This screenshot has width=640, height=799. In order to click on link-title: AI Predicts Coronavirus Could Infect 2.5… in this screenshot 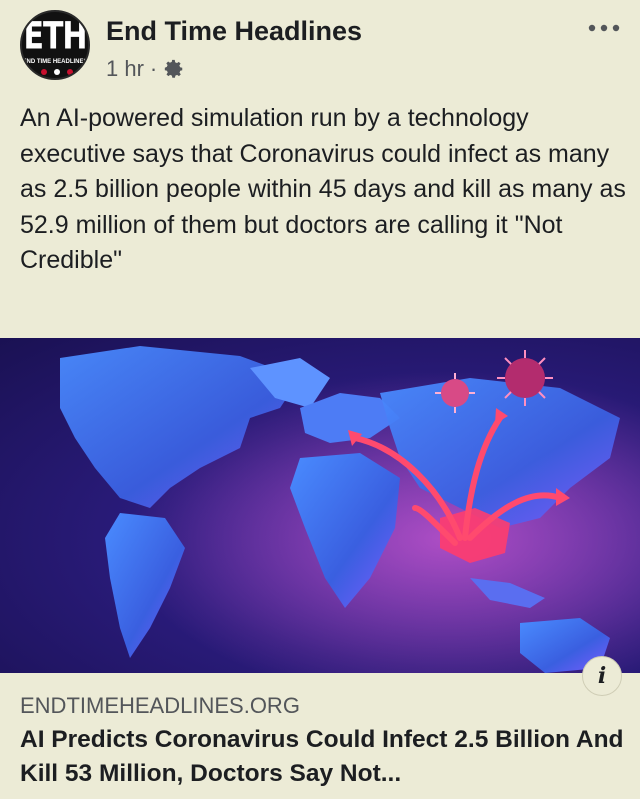, I will do `click(325, 757)`.